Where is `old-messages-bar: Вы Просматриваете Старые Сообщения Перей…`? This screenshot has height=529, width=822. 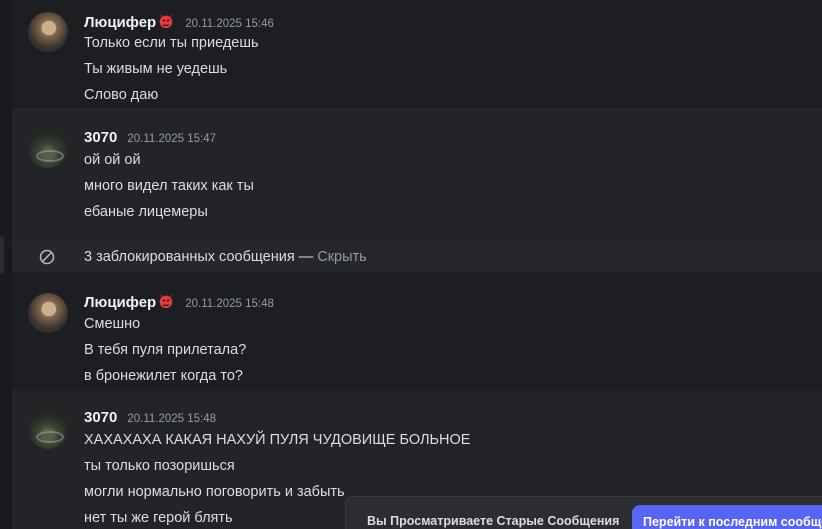 old-messages-bar: Вы Просматриваете Старые Сообщения Перей… is located at coordinates (583, 512).